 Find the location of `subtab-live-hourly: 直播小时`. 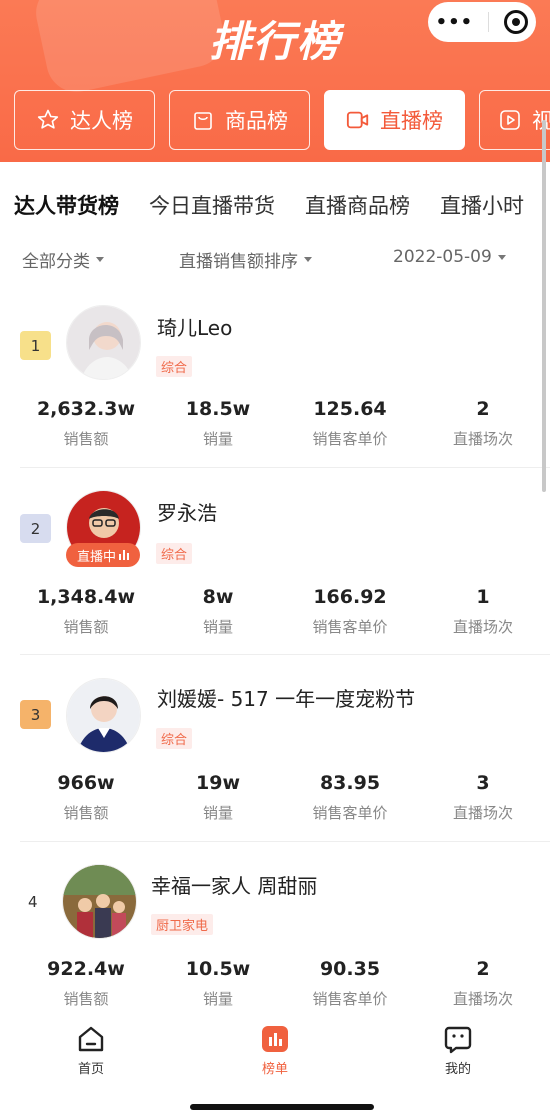

subtab-live-hourly: 直播小时 is located at coordinates (482, 205).